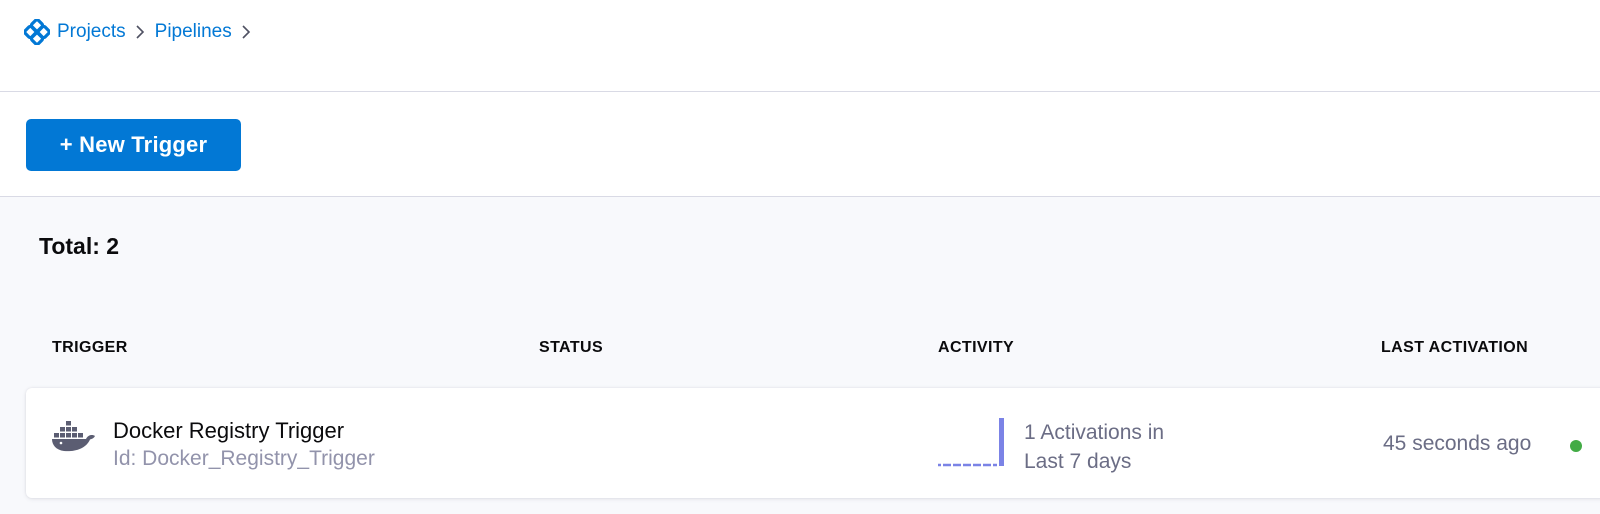  I want to click on trigger-id: Id: Docker_Registry_Trigger, so click(244, 458).